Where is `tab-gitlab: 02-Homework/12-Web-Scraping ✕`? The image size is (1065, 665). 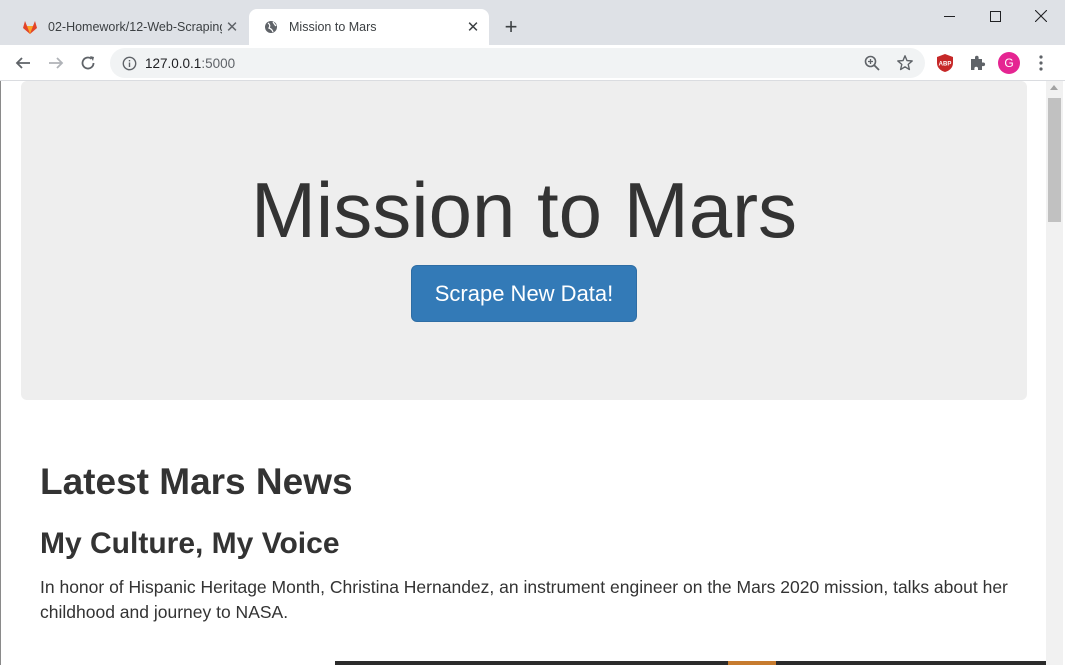
tab-gitlab: 02-Homework/12-Web-Scraping ✕ is located at coordinates (128, 27).